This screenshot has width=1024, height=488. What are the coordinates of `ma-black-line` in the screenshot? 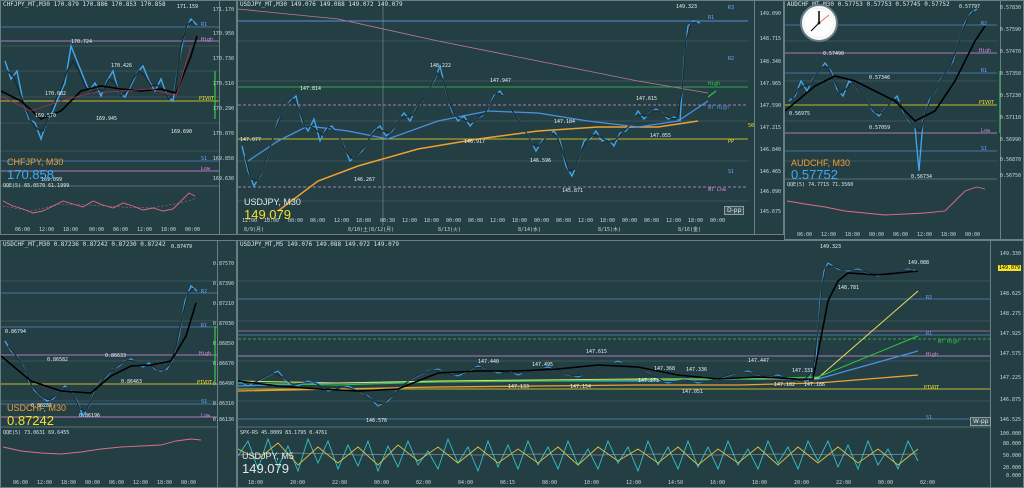 It's located at (99, 348).